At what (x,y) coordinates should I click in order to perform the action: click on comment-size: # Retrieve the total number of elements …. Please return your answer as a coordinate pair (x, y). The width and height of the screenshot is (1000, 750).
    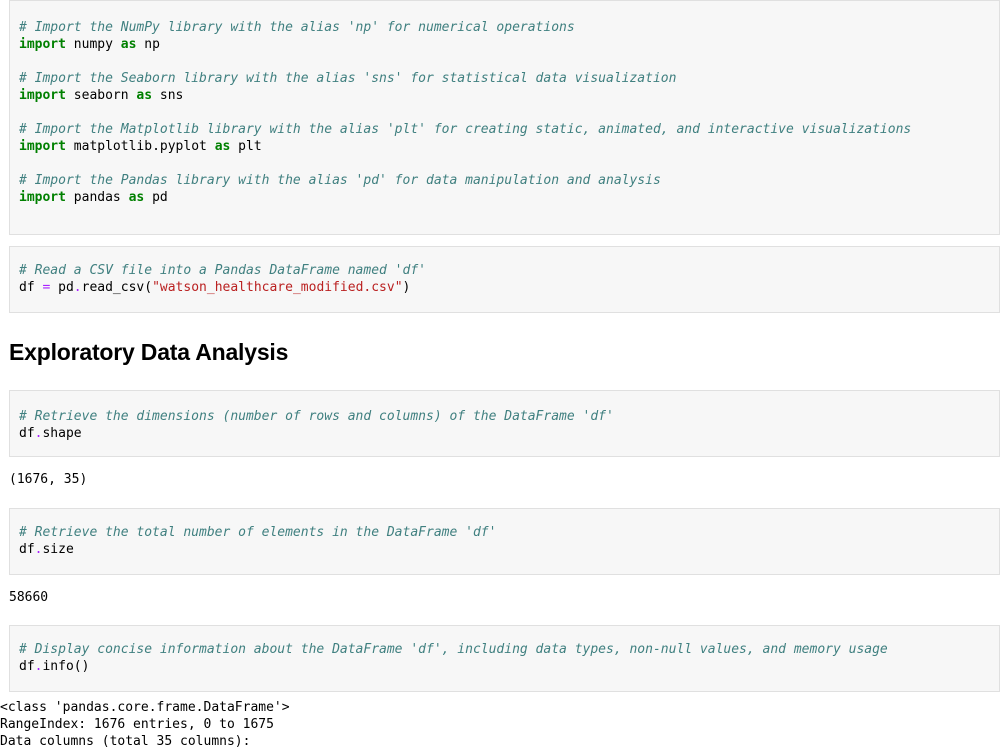
    Looking at the image, I should click on (258, 532).